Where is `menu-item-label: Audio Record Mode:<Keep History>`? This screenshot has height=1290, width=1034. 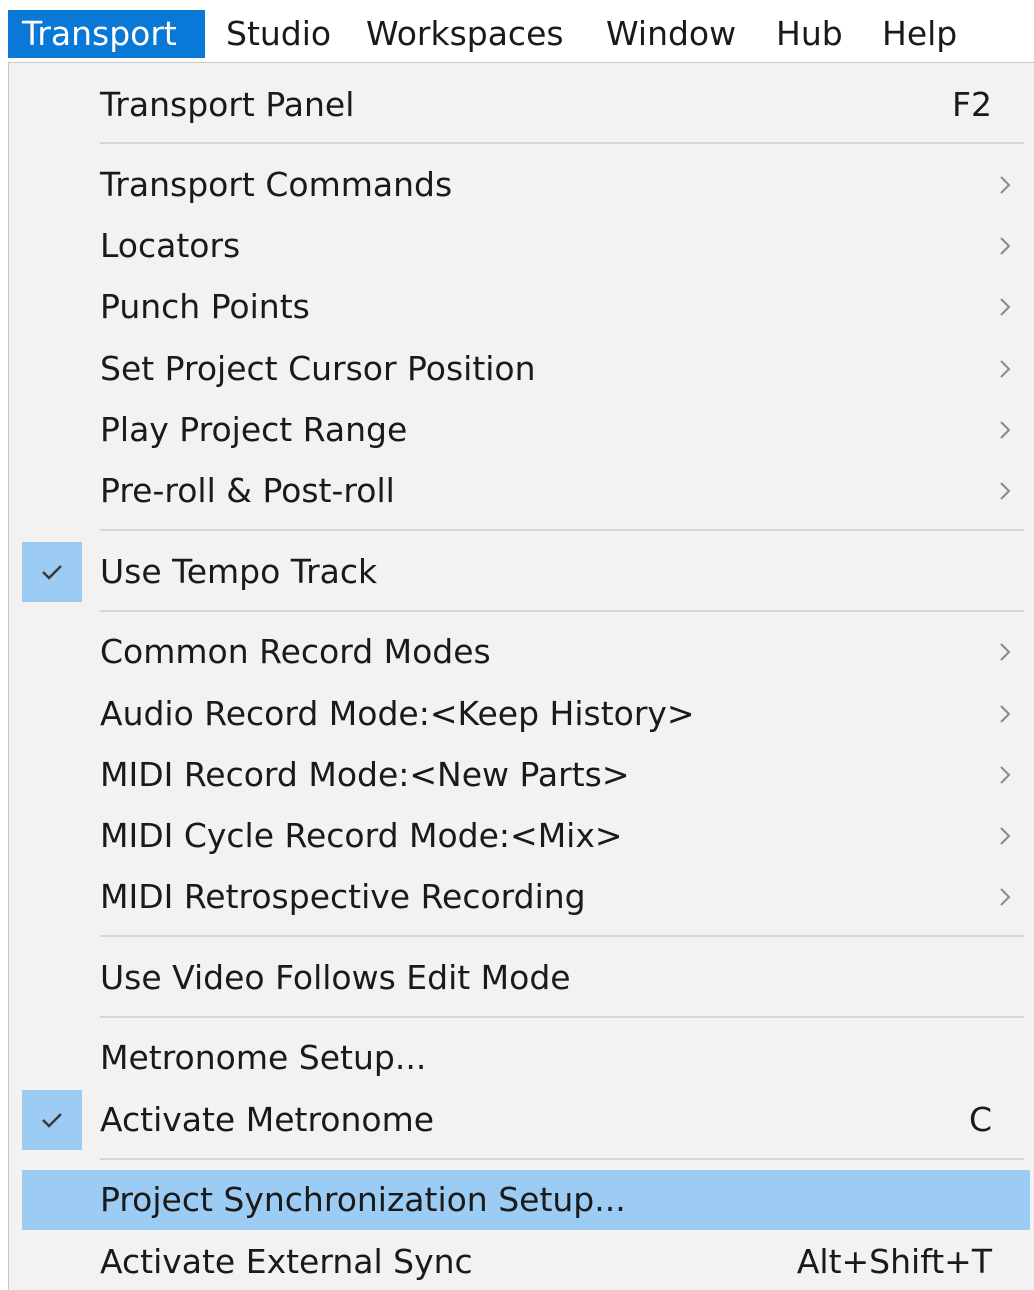
menu-item-label: Audio Record Mode:<Keep History> is located at coordinates (397, 713).